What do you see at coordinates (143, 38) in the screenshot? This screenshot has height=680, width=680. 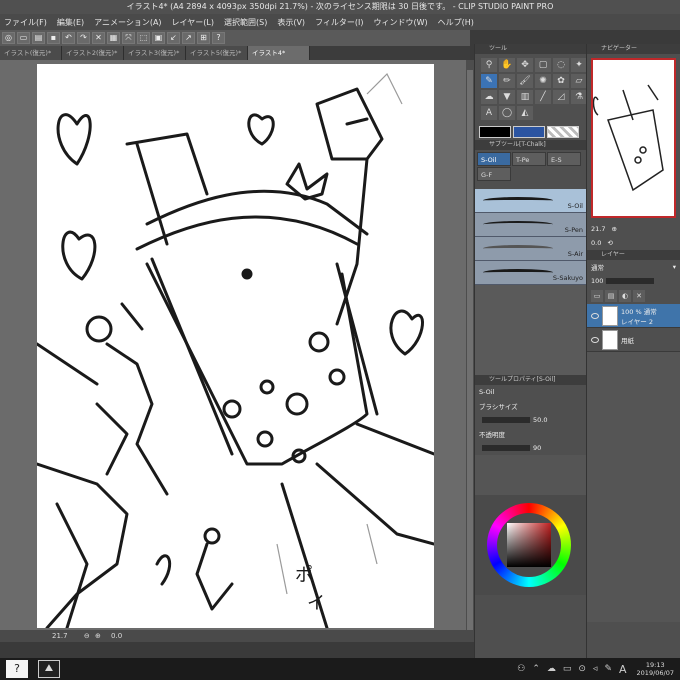 I see `deselect-icon: ⬚` at bounding box center [143, 38].